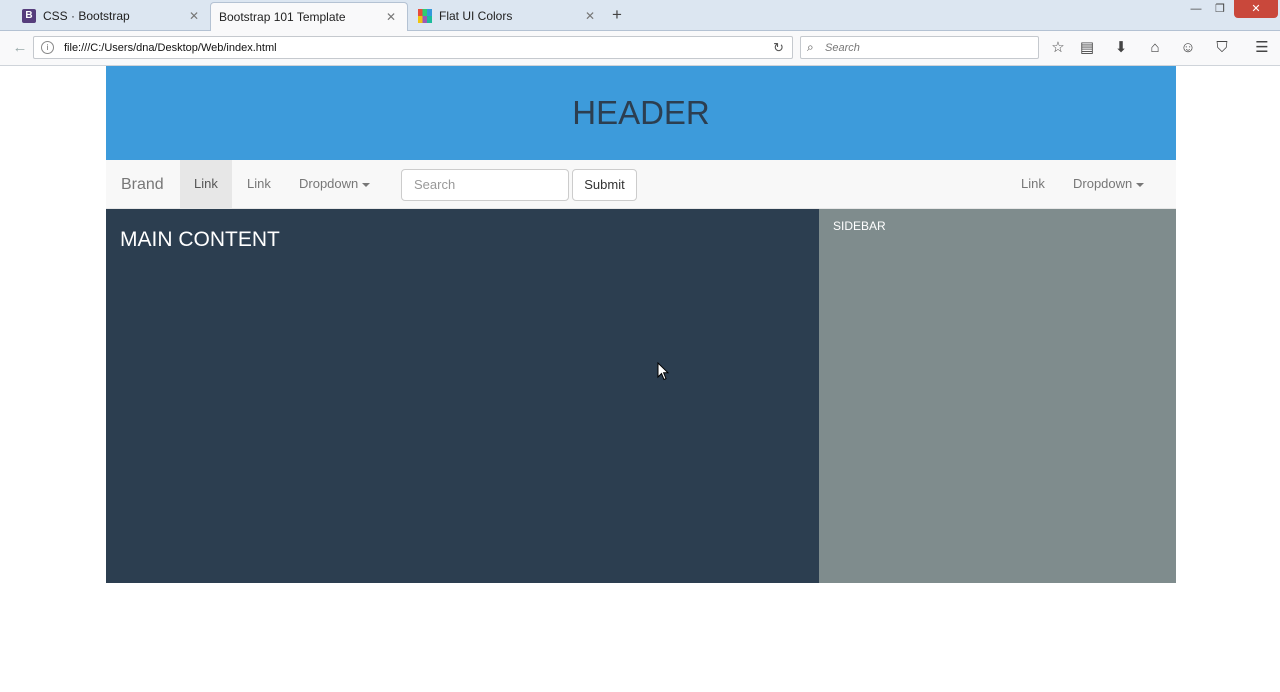 The width and height of the screenshot is (1280, 692). I want to click on tab-bootstrap-template: Bootstrap 101 Template ✕, so click(309, 16).